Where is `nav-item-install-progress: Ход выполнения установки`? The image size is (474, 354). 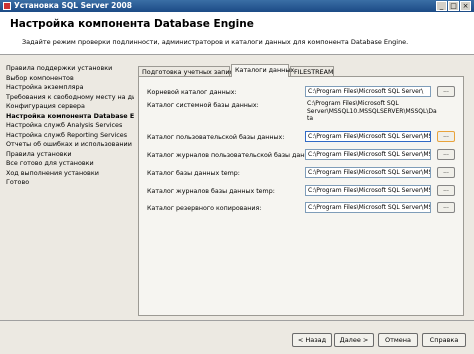
nav-item-install-progress: Ход выполнения установки is located at coordinates (70, 174).